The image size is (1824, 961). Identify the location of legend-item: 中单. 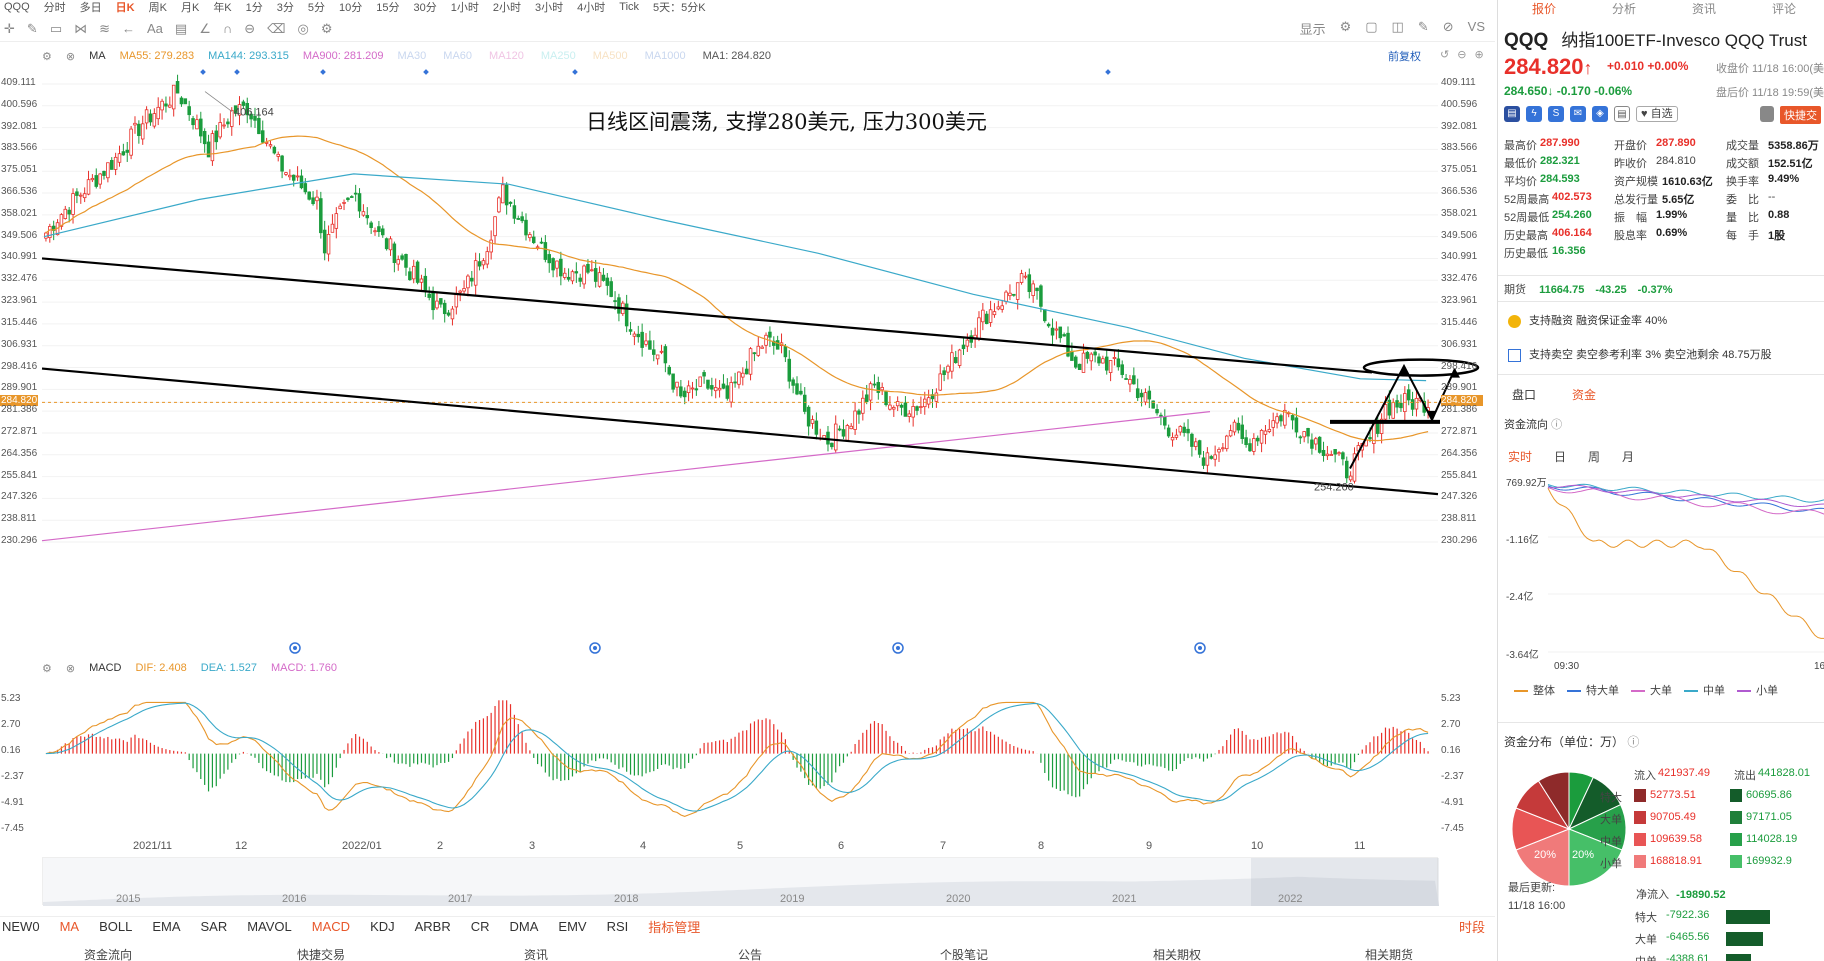
(1704, 690).